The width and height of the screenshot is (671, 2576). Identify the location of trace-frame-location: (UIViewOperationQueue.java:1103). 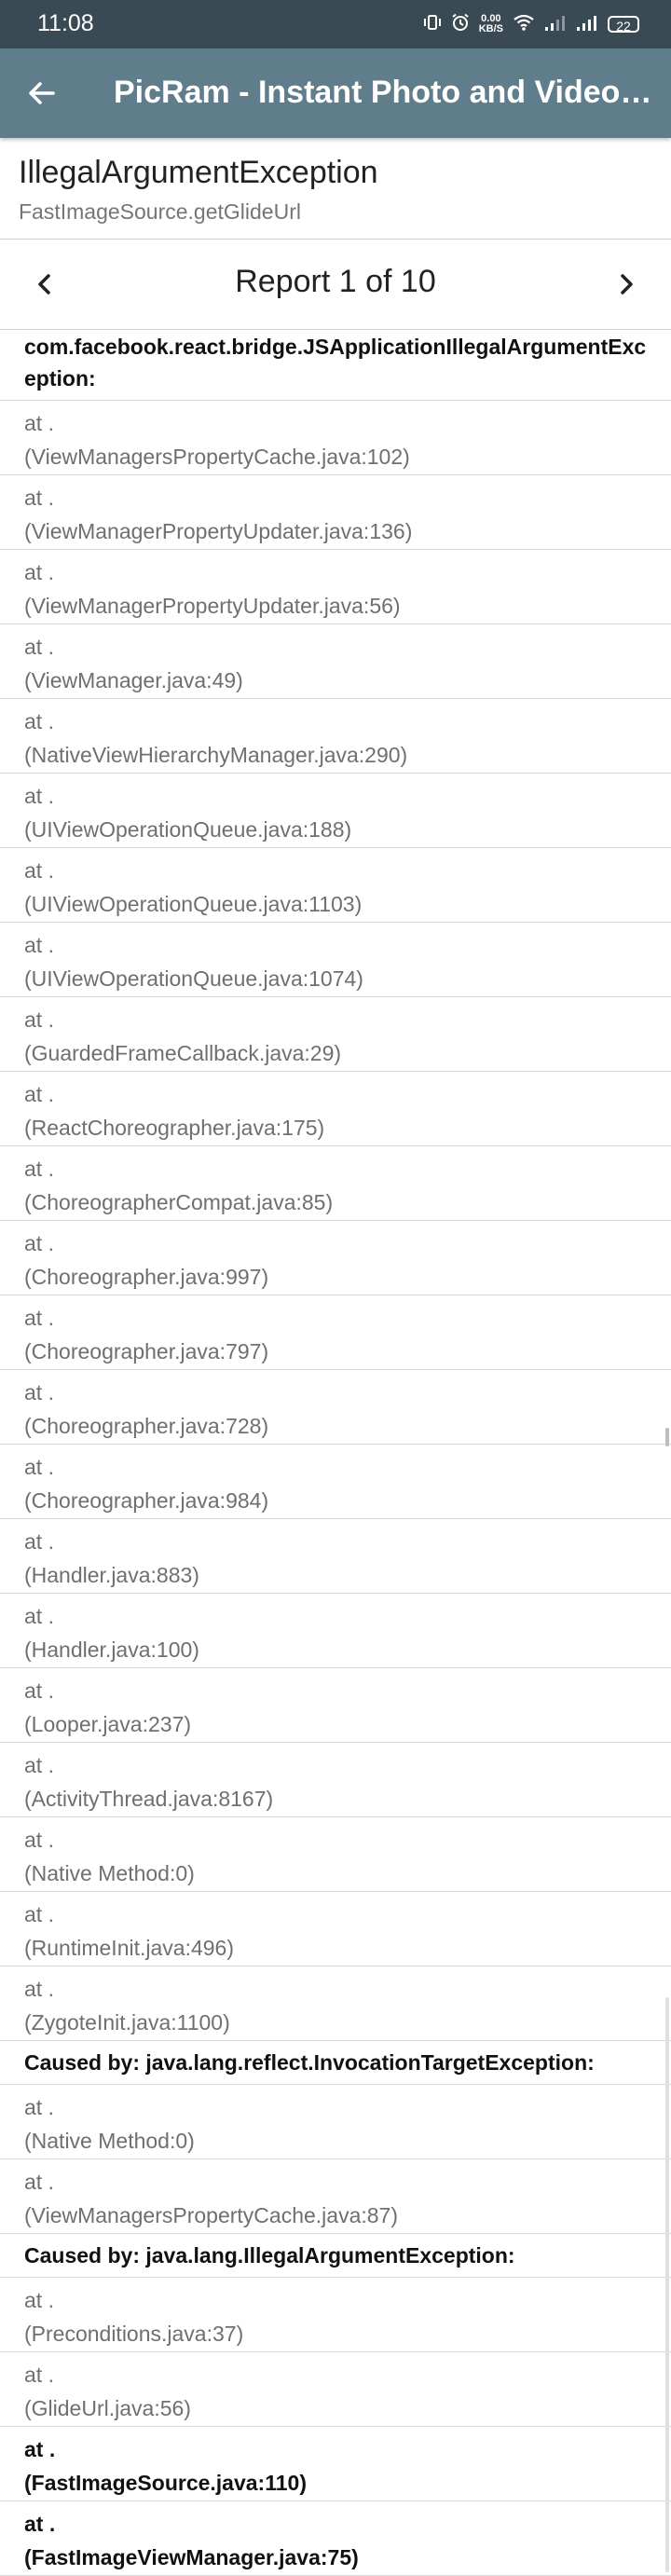
(193, 904).